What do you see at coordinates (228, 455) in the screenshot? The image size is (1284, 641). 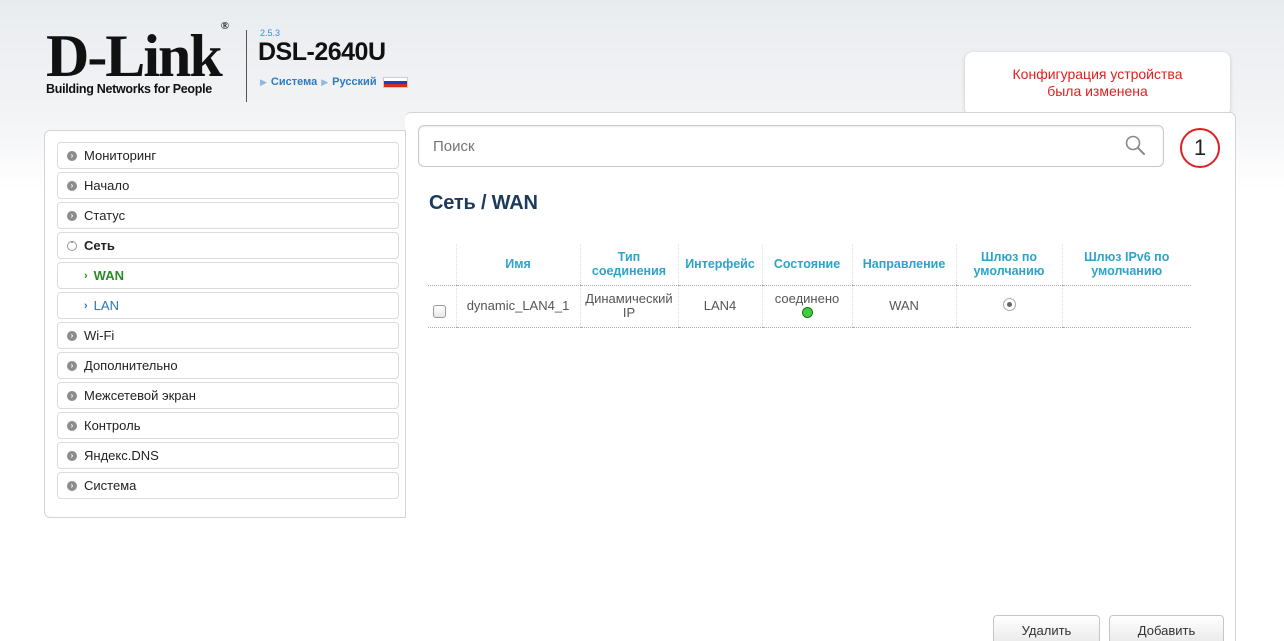 I see `sidebar-item-yandex-dns: › Яндекс.DNS` at bounding box center [228, 455].